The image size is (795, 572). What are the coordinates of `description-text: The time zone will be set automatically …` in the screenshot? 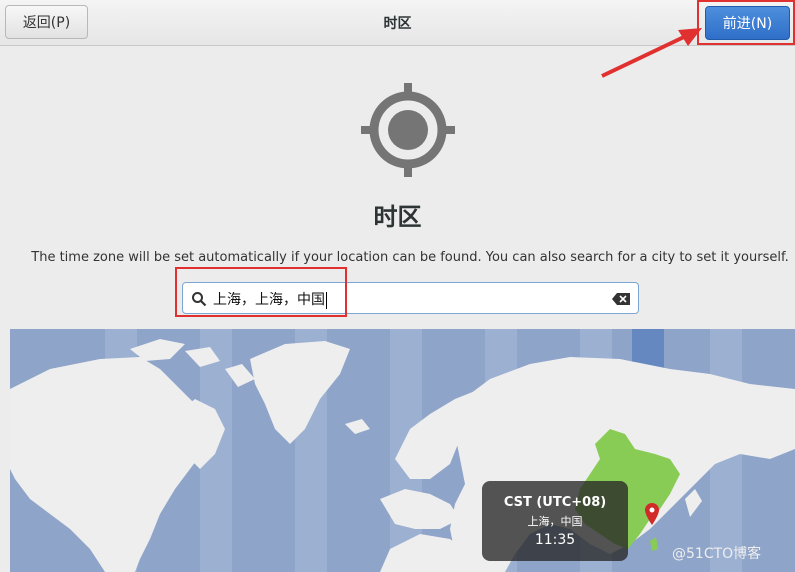 It's located at (410, 257).